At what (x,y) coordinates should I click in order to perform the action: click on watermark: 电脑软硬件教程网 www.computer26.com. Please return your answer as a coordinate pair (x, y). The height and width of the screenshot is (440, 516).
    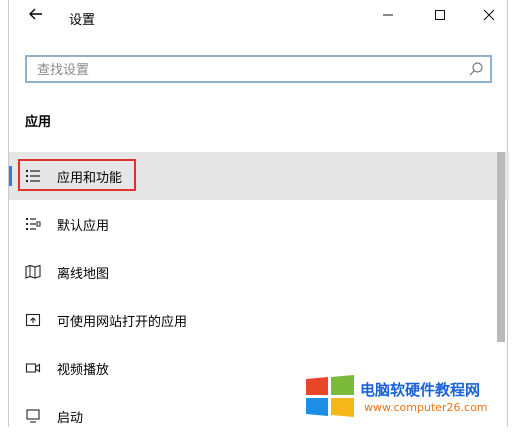
    Looking at the image, I should click on (408, 396).